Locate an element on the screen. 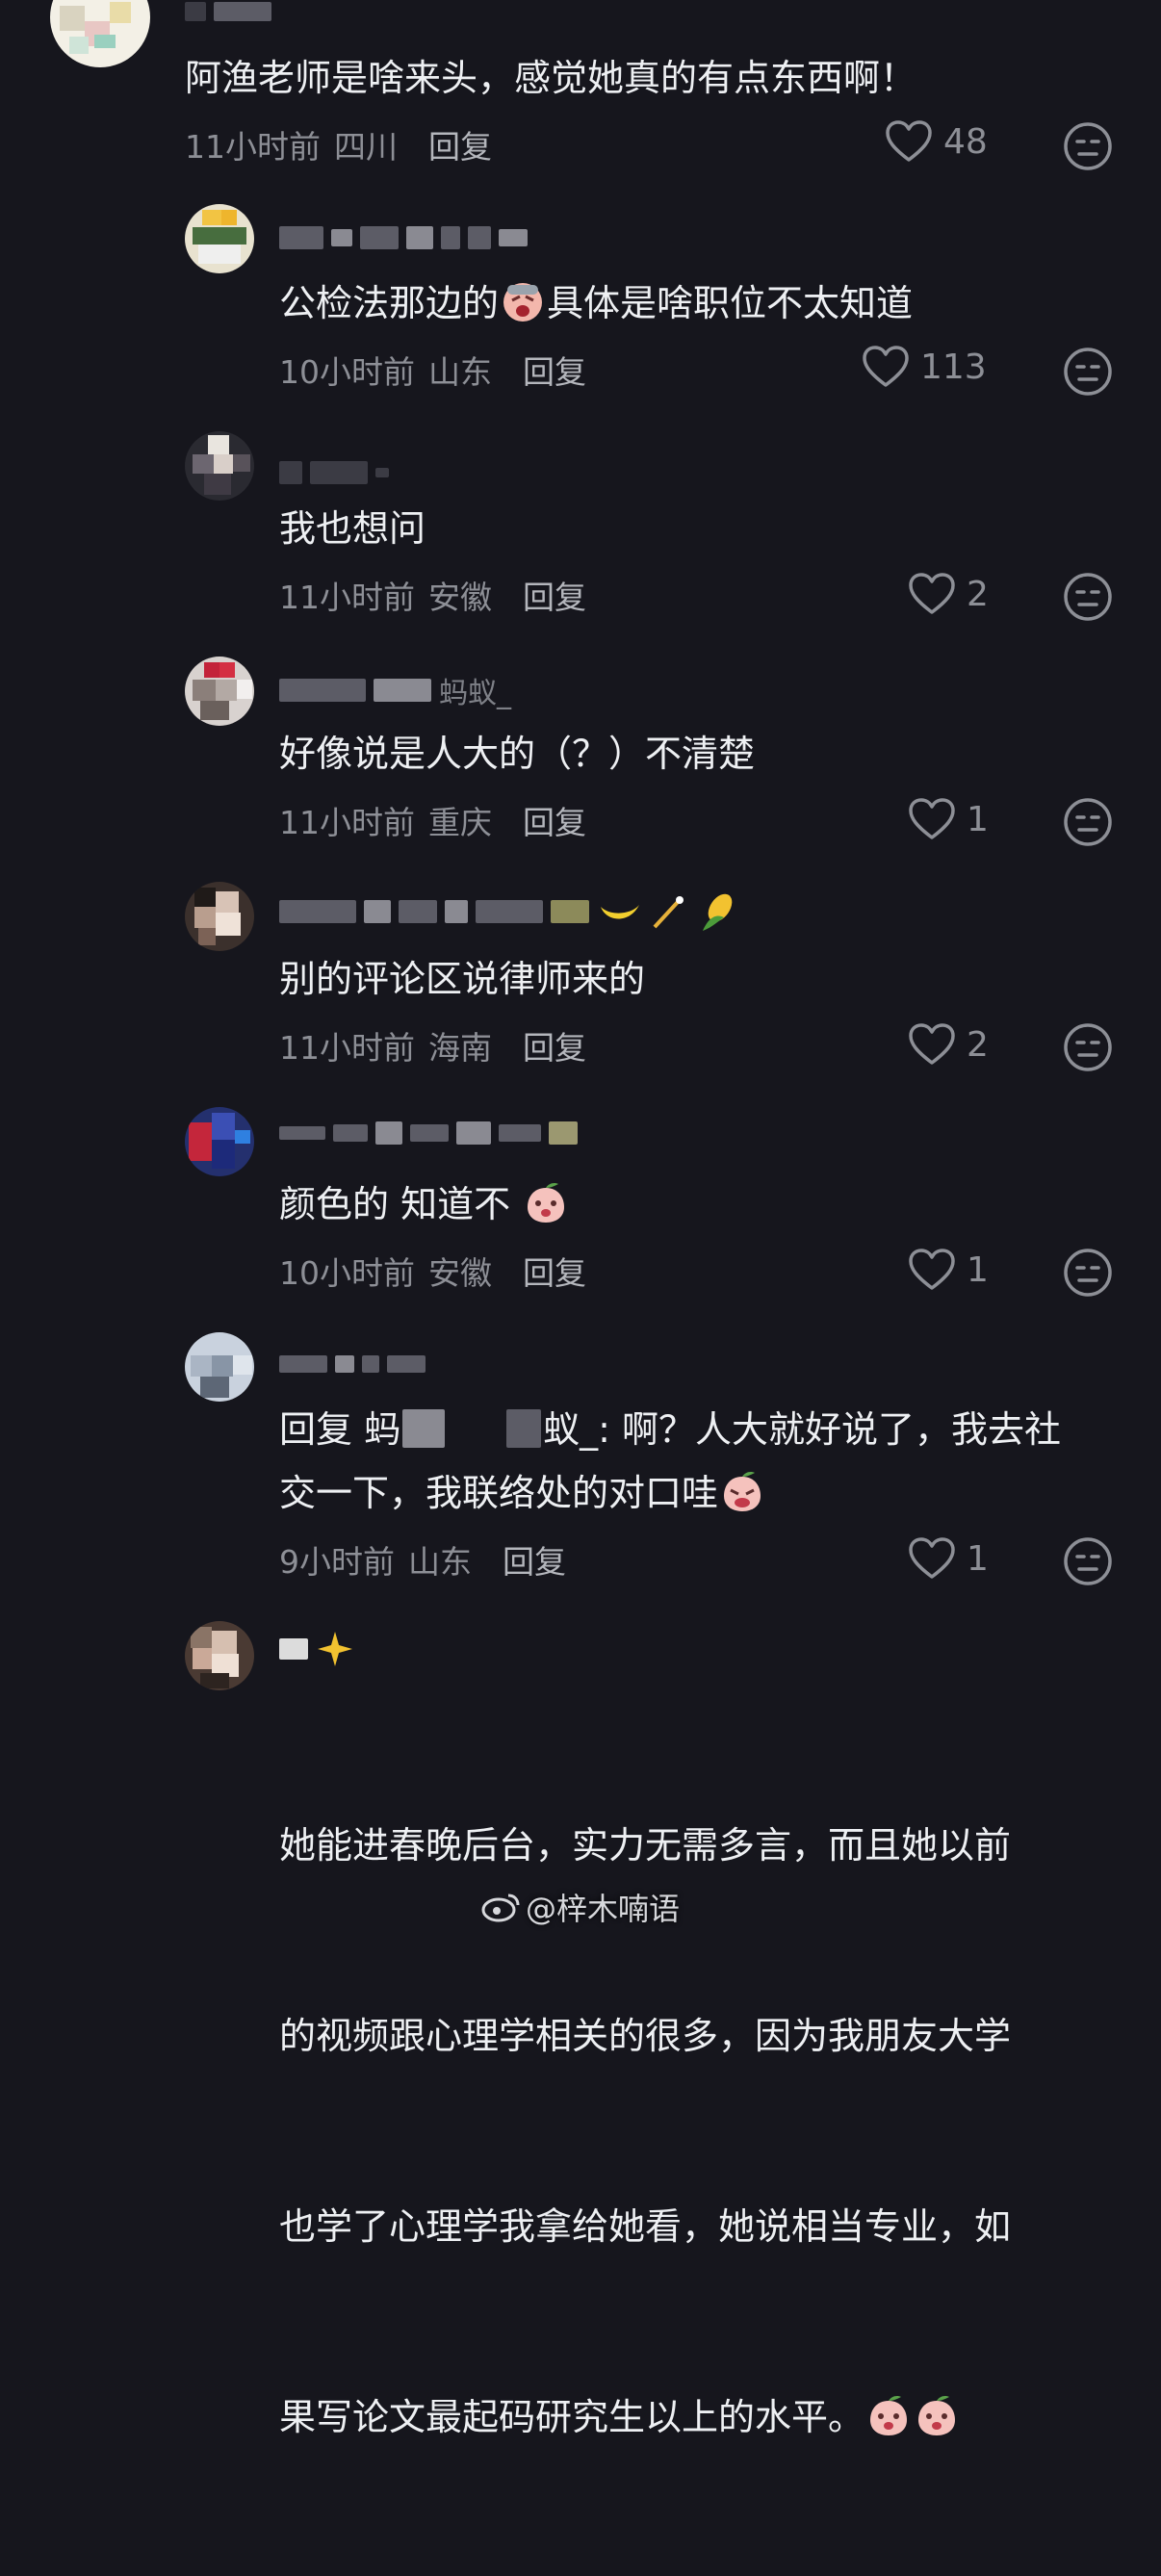 This screenshot has width=1161, height=2576. comment-meta: 11小时前 重庆 回复 is located at coordinates (433, 820).